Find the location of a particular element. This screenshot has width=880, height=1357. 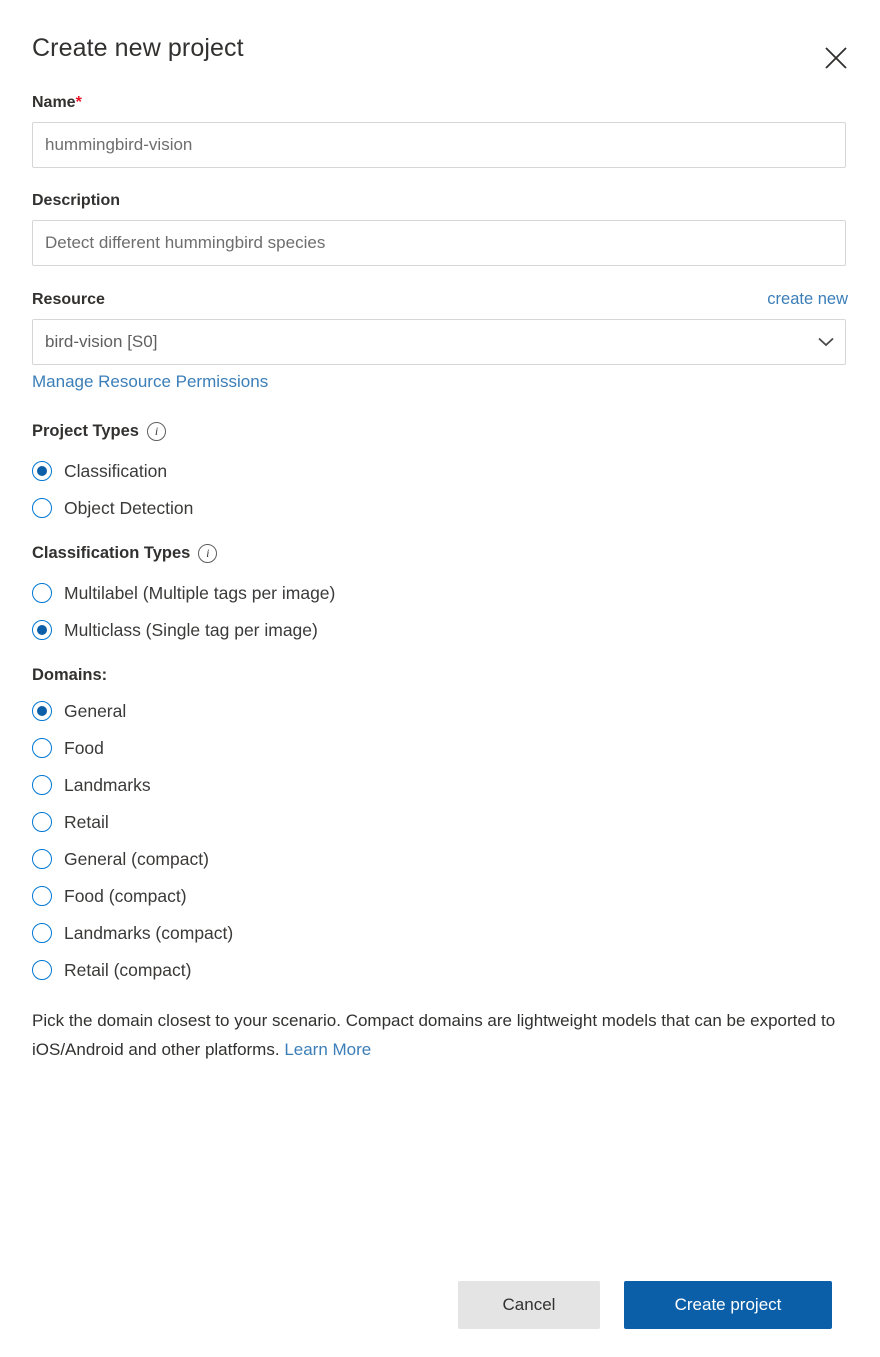

description-input is located at coordinates (439, 243).